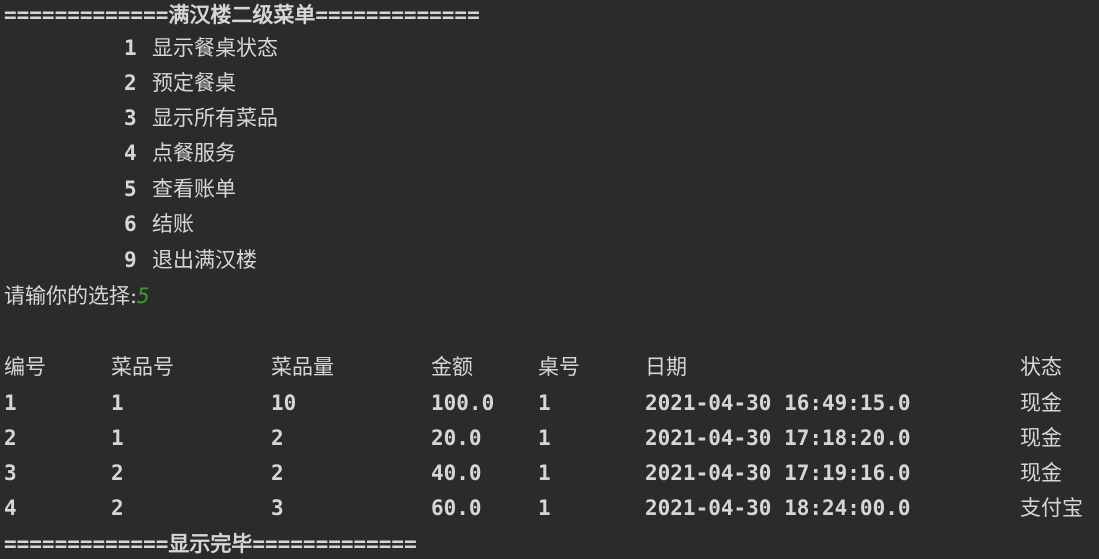 This screenshot has width=1099, height=559. Describe the element at coordinates (1041, 367) in the screenshot. I see `header-status: 状态` at that location.